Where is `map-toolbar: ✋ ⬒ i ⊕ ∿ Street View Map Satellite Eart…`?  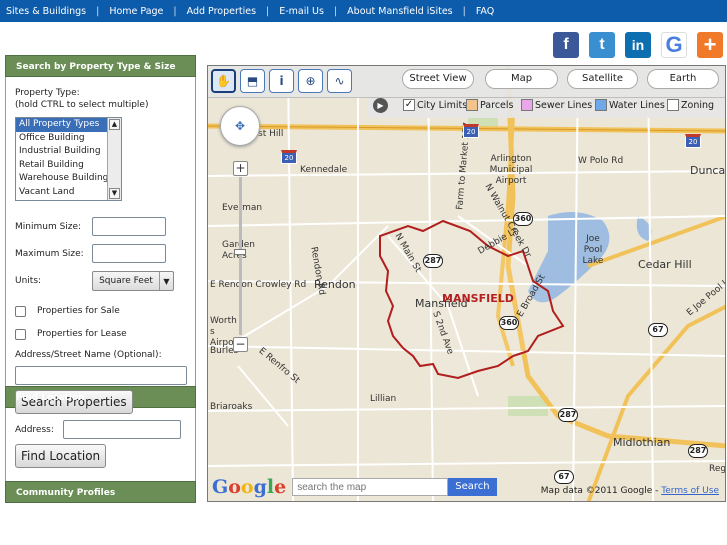 map-toolbar: ✋ ⬒ i ⊕ ∿ Street View Map Satellite Eart… is located at coordinates (466, 92).